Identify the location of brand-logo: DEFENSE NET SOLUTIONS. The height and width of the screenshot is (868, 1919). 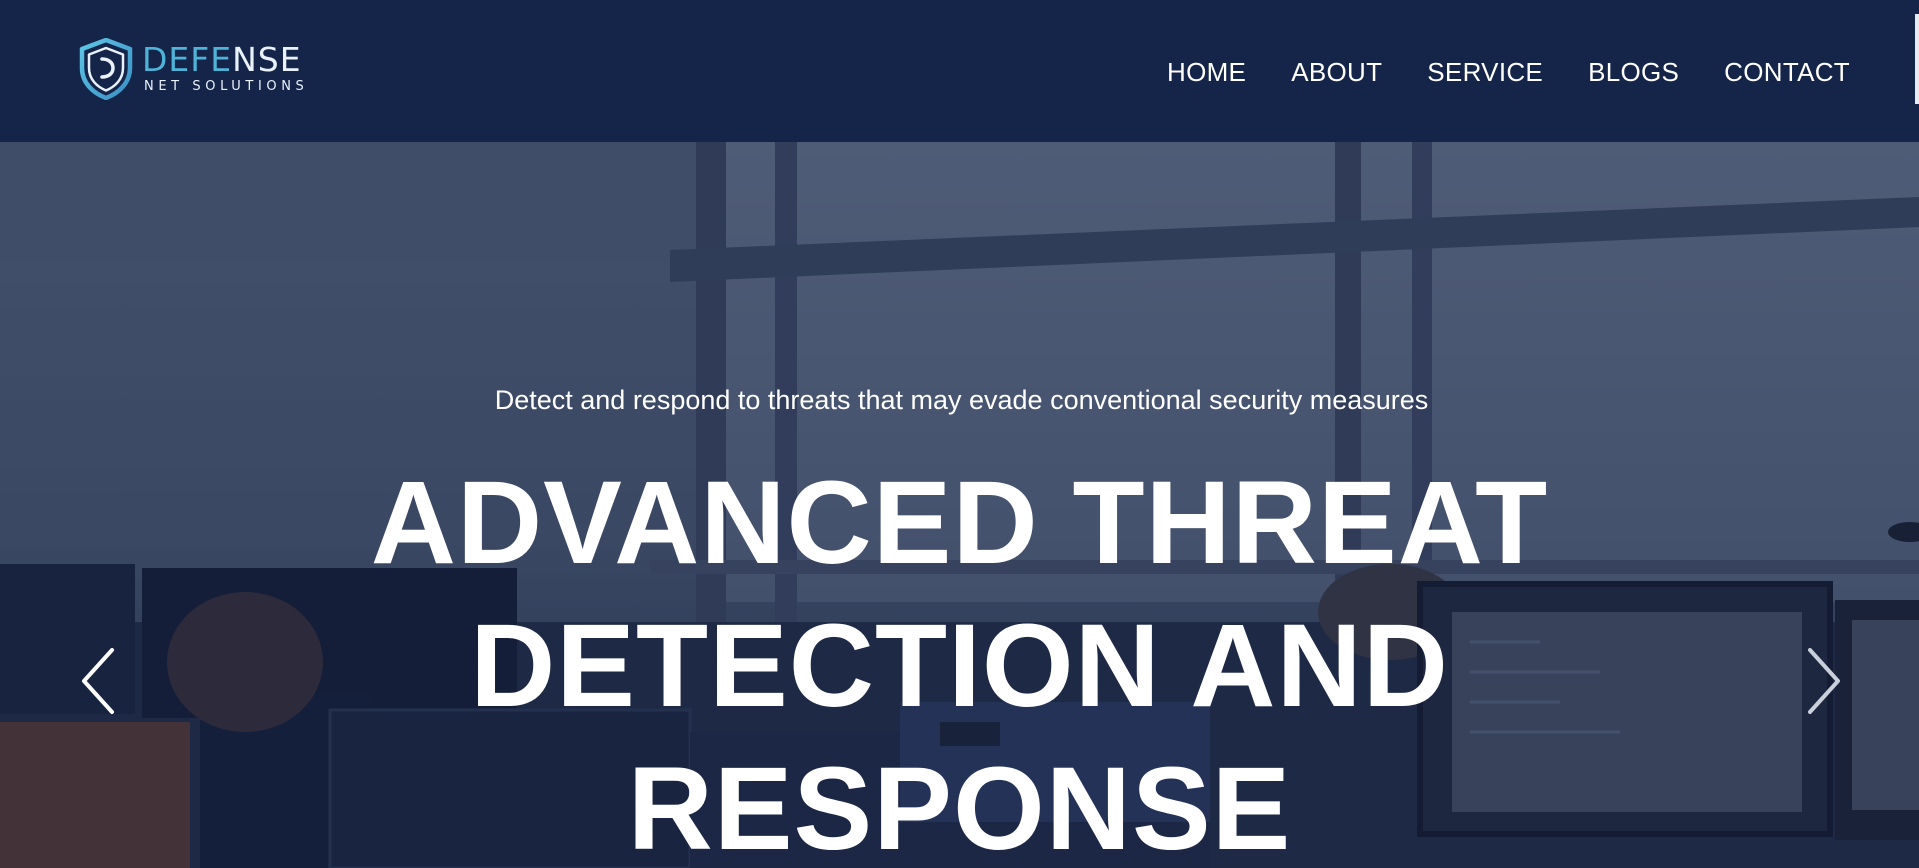
(193, 69).